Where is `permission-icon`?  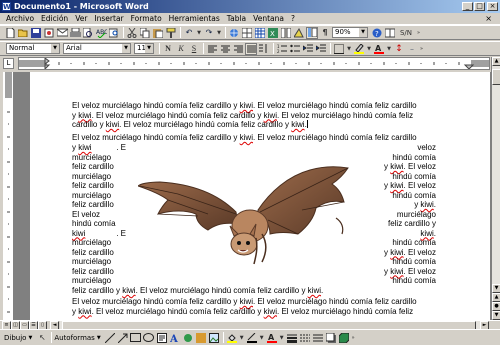 permission-icon is located at coordinates (49, 33).